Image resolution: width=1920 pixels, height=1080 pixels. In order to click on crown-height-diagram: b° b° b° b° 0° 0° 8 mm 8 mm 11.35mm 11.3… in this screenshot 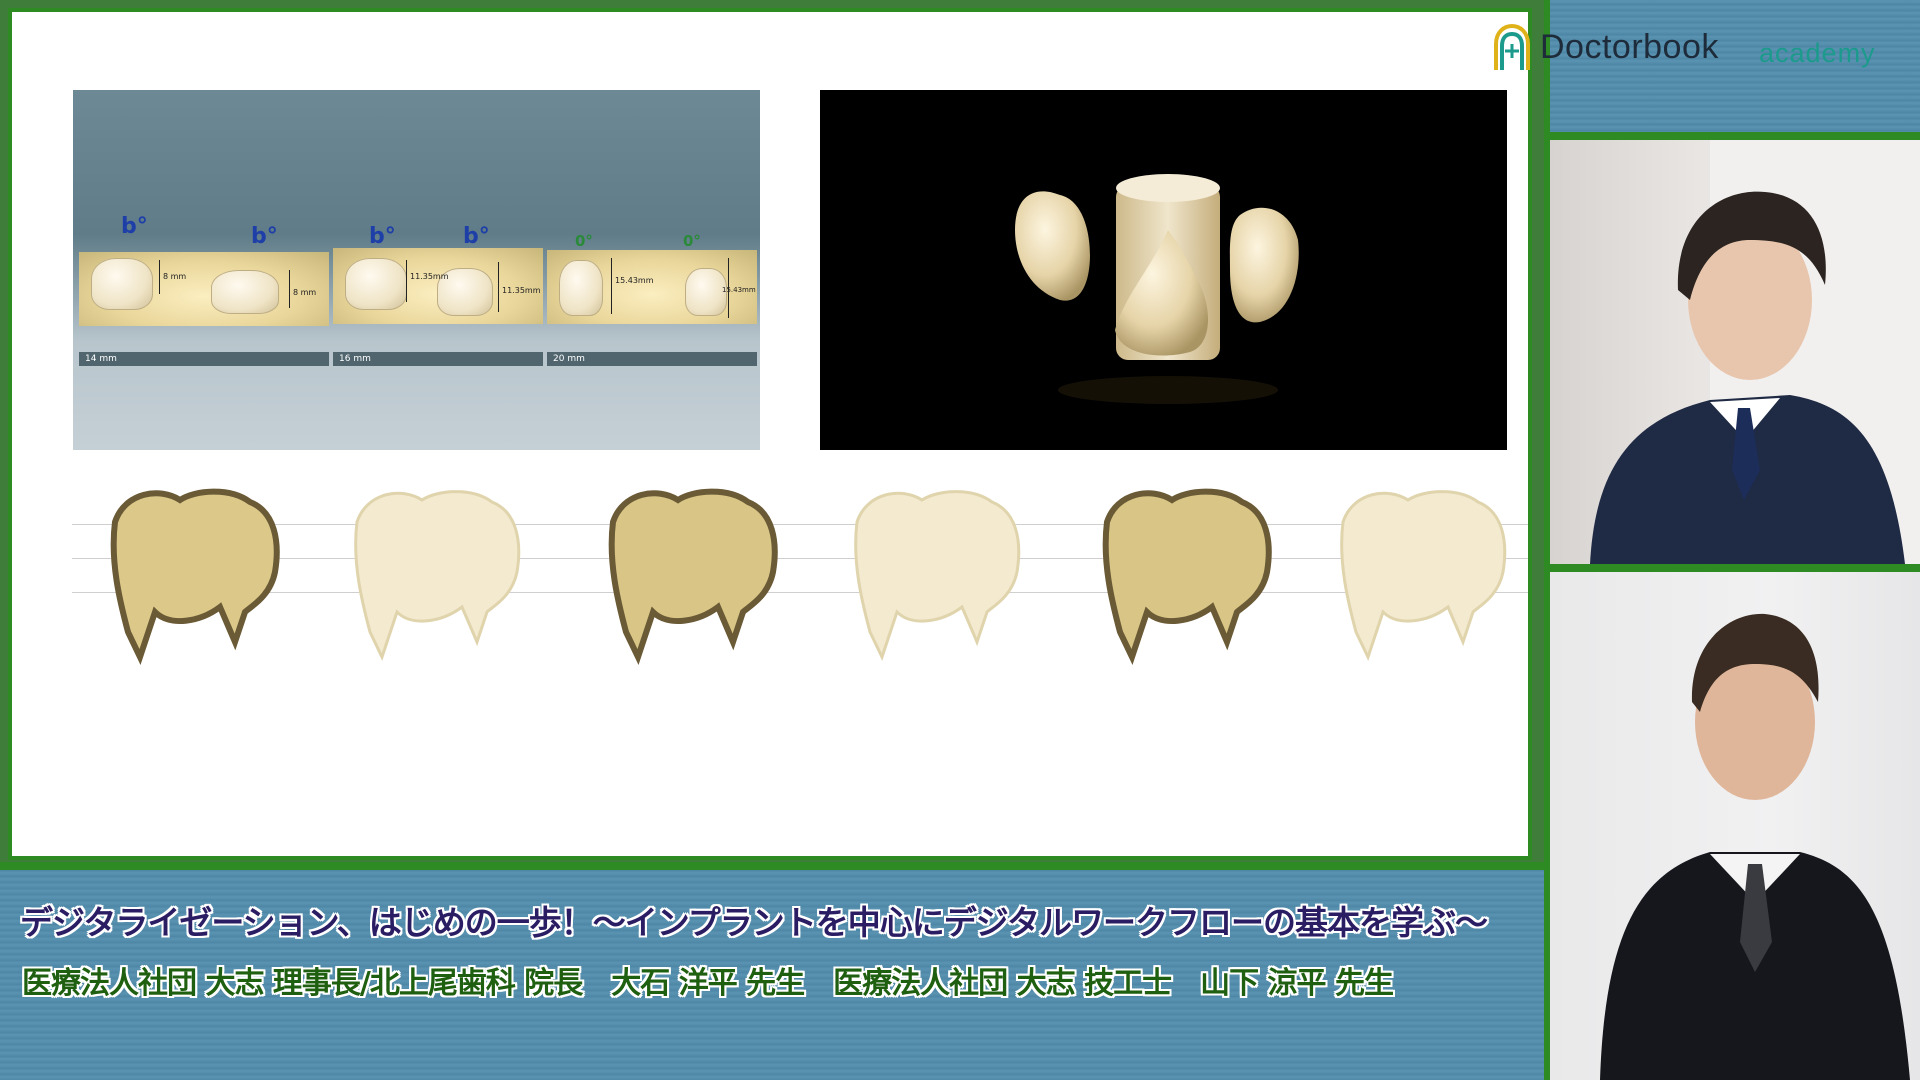, I will do `click(416, 270)`.